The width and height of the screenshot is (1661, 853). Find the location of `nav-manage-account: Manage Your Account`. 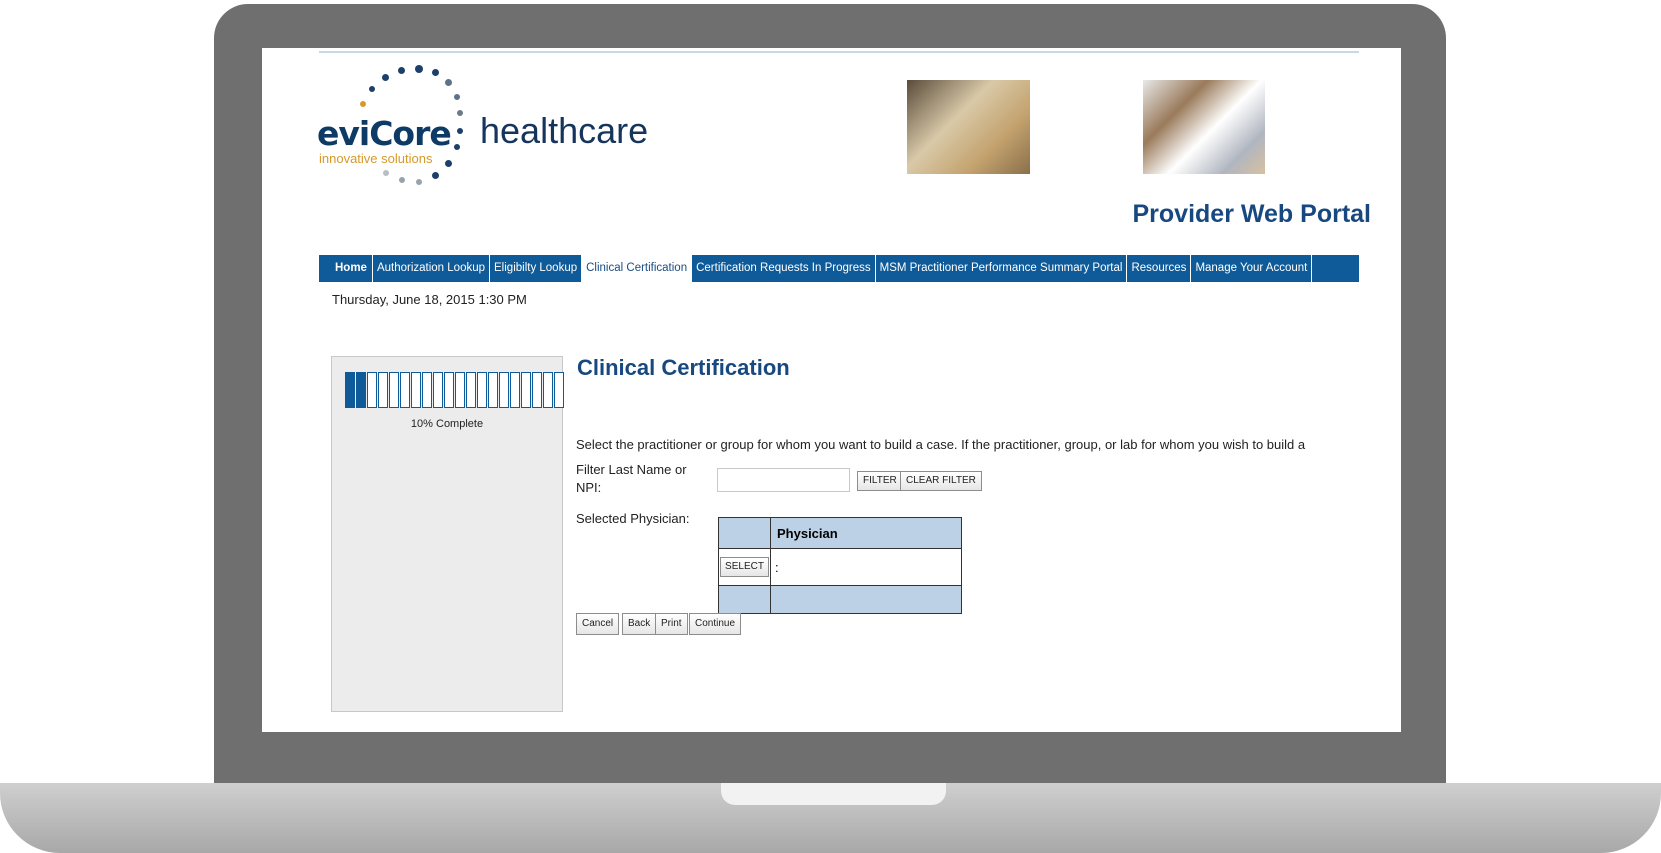

nav-manage-account: Manage Your Account is located at coordinates (1252, 268).